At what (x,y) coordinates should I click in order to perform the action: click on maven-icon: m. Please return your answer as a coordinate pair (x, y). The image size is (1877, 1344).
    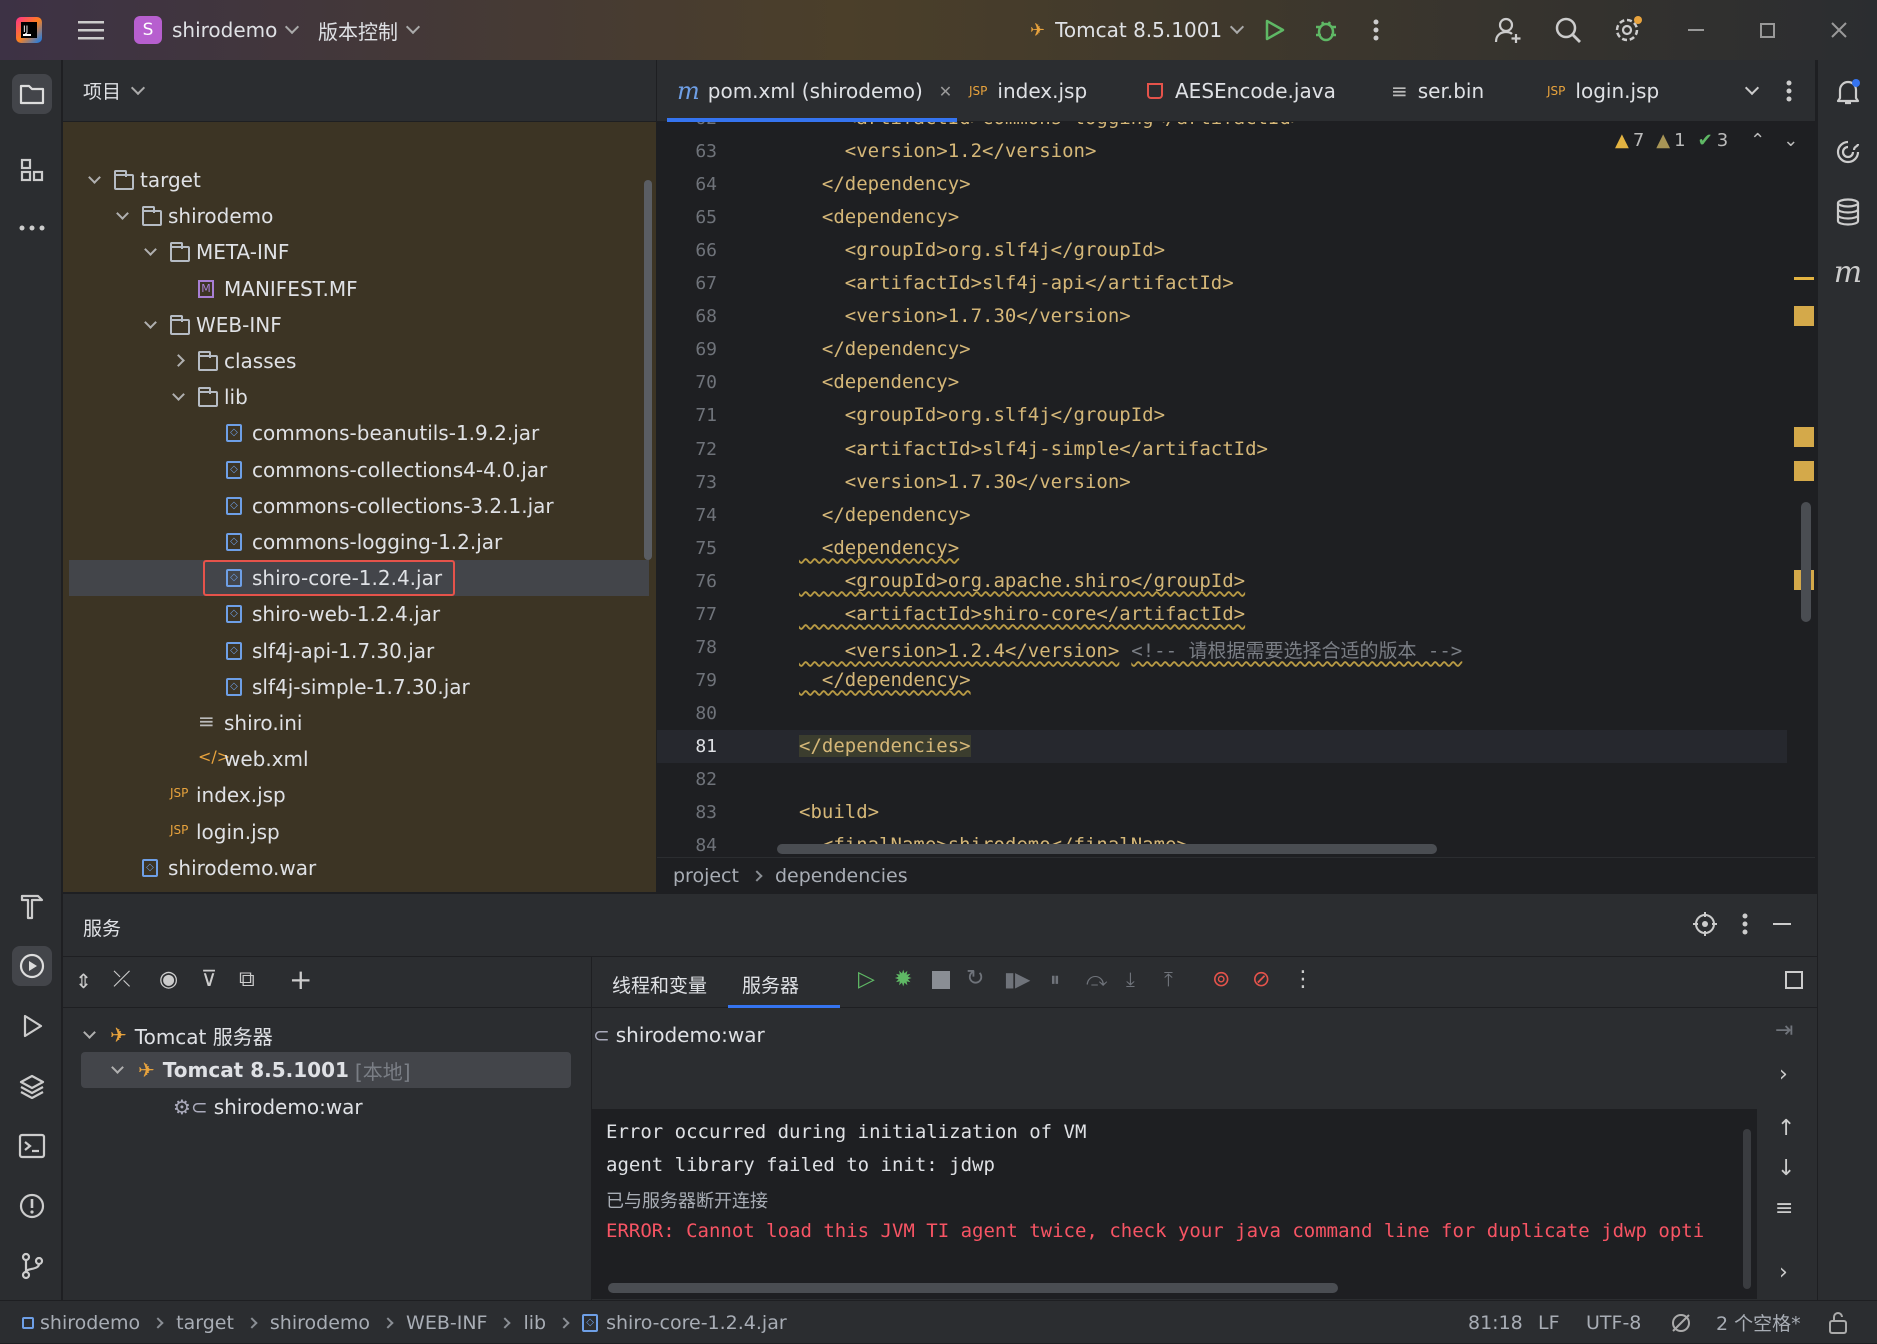
    Looking at the image, I should click on (1848, 272).